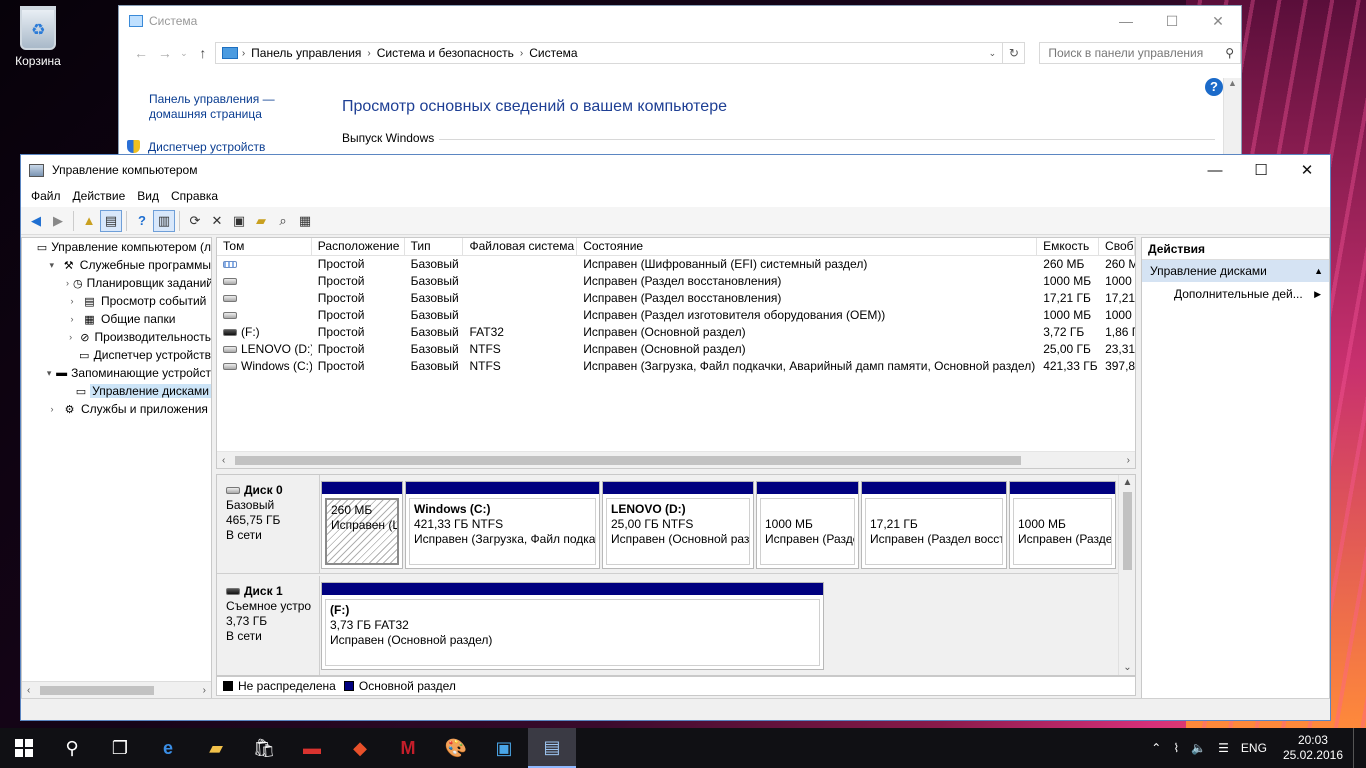 The width and height of the screenshot is (1366, 768). Describe the element at coordinates (1232, 122) in the screenshot. I see `vertical-scrollbar: ▲` at that location.